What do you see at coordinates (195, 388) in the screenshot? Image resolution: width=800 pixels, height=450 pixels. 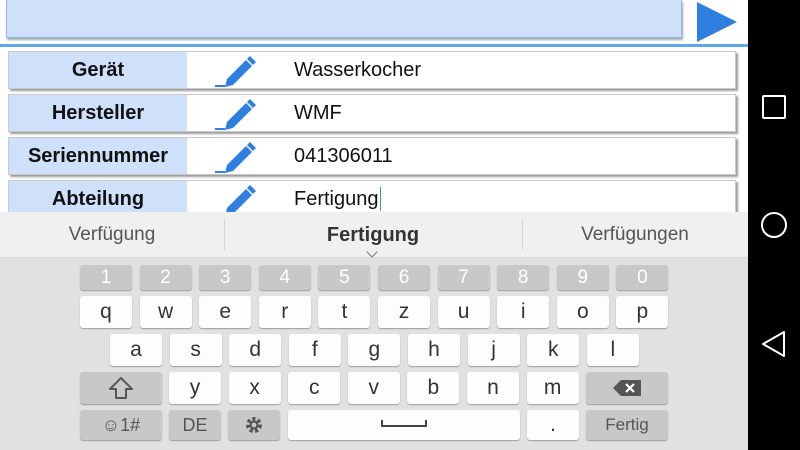 I see `key-y: y` at bounding box center [195, 388].